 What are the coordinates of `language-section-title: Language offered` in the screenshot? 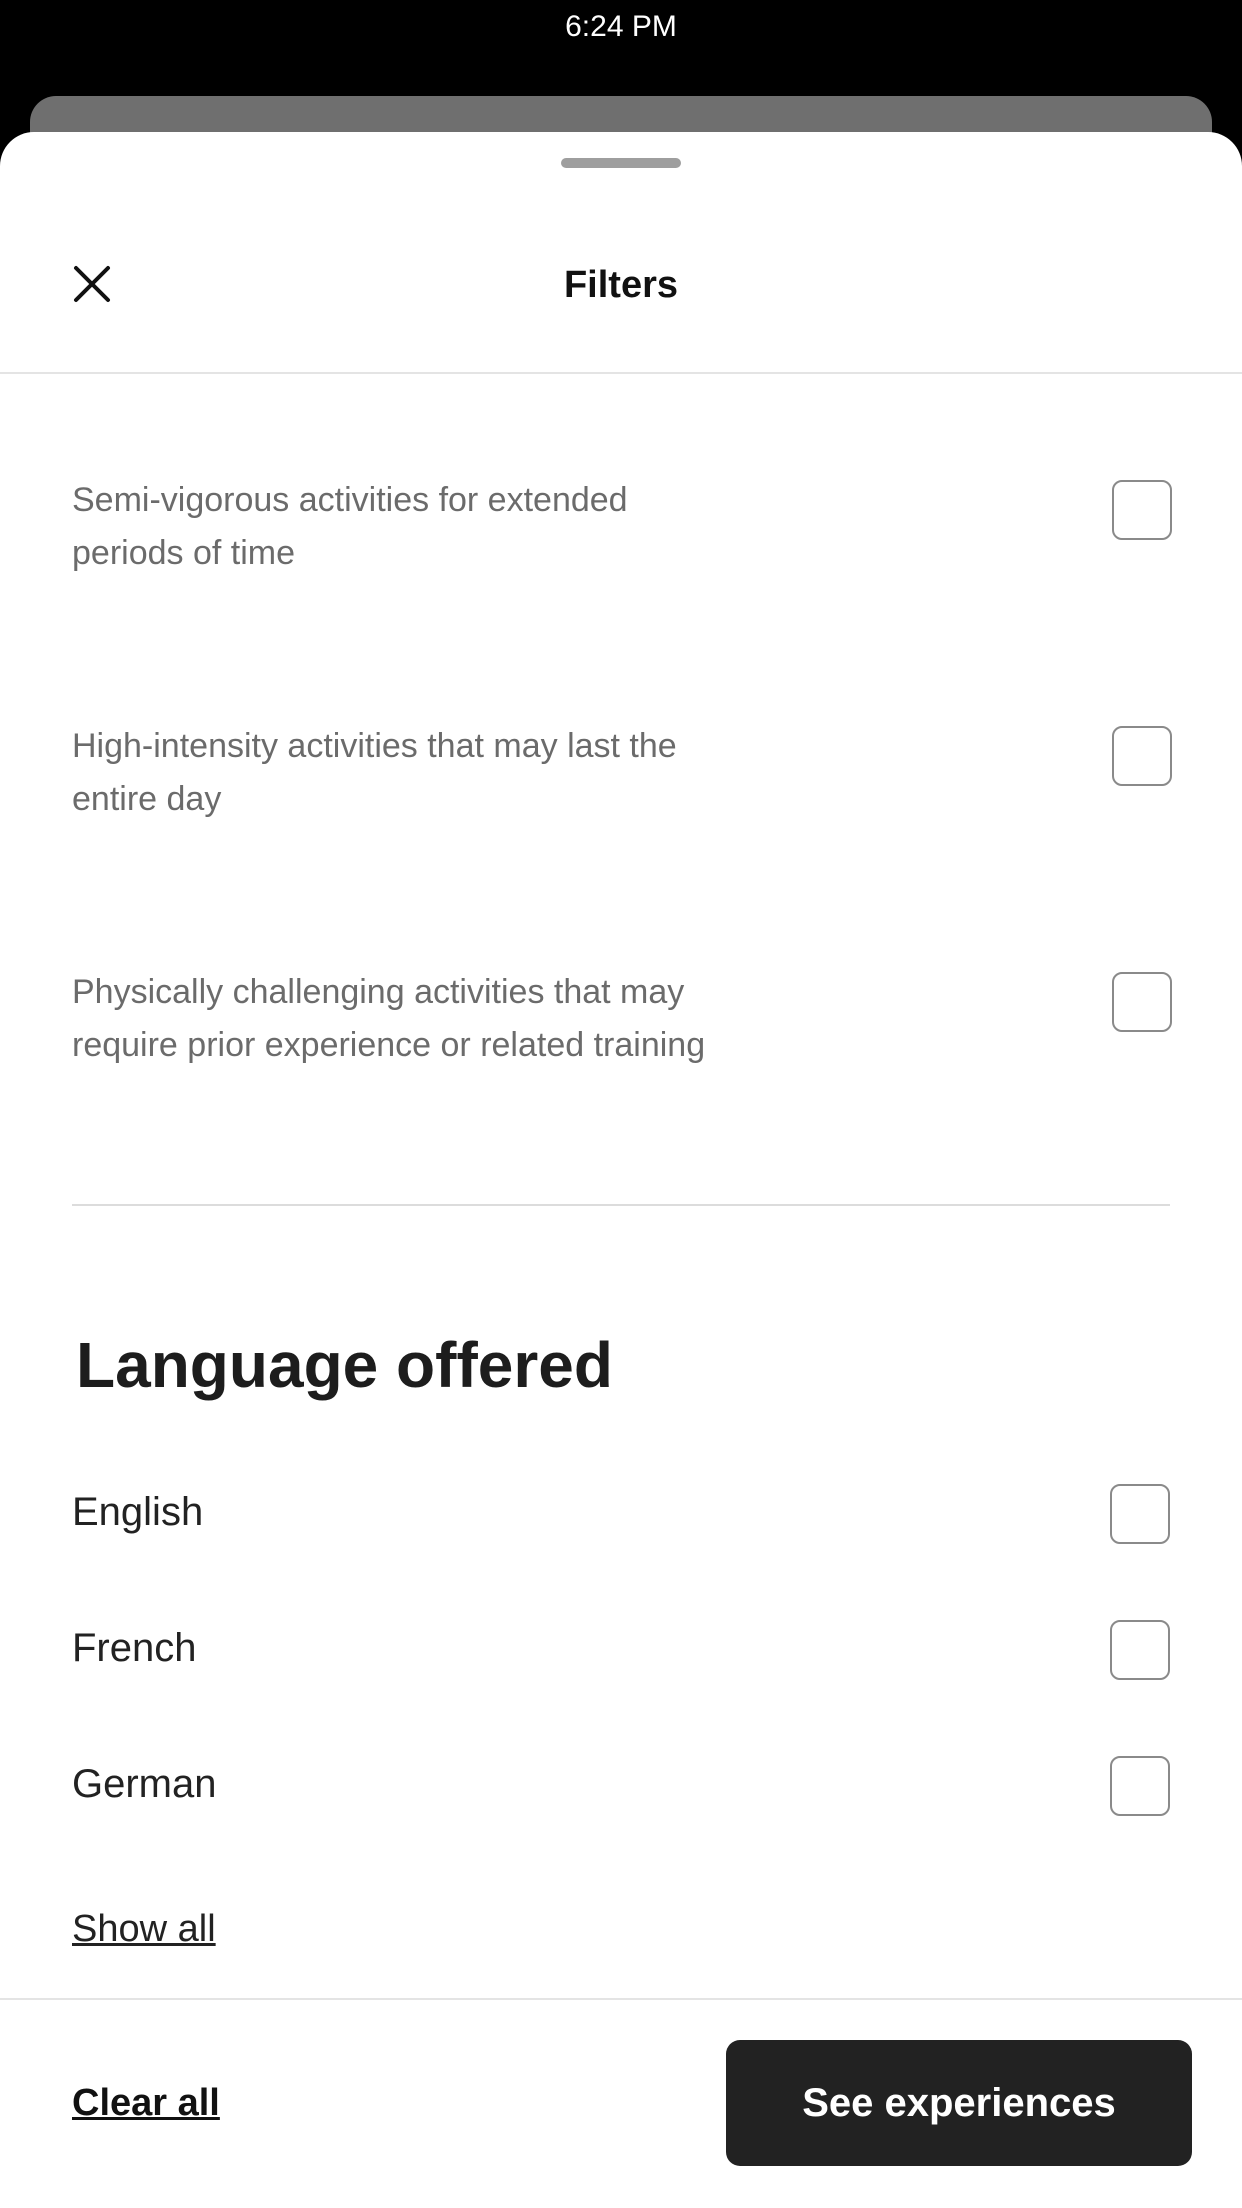 It's located at (344, 1365).